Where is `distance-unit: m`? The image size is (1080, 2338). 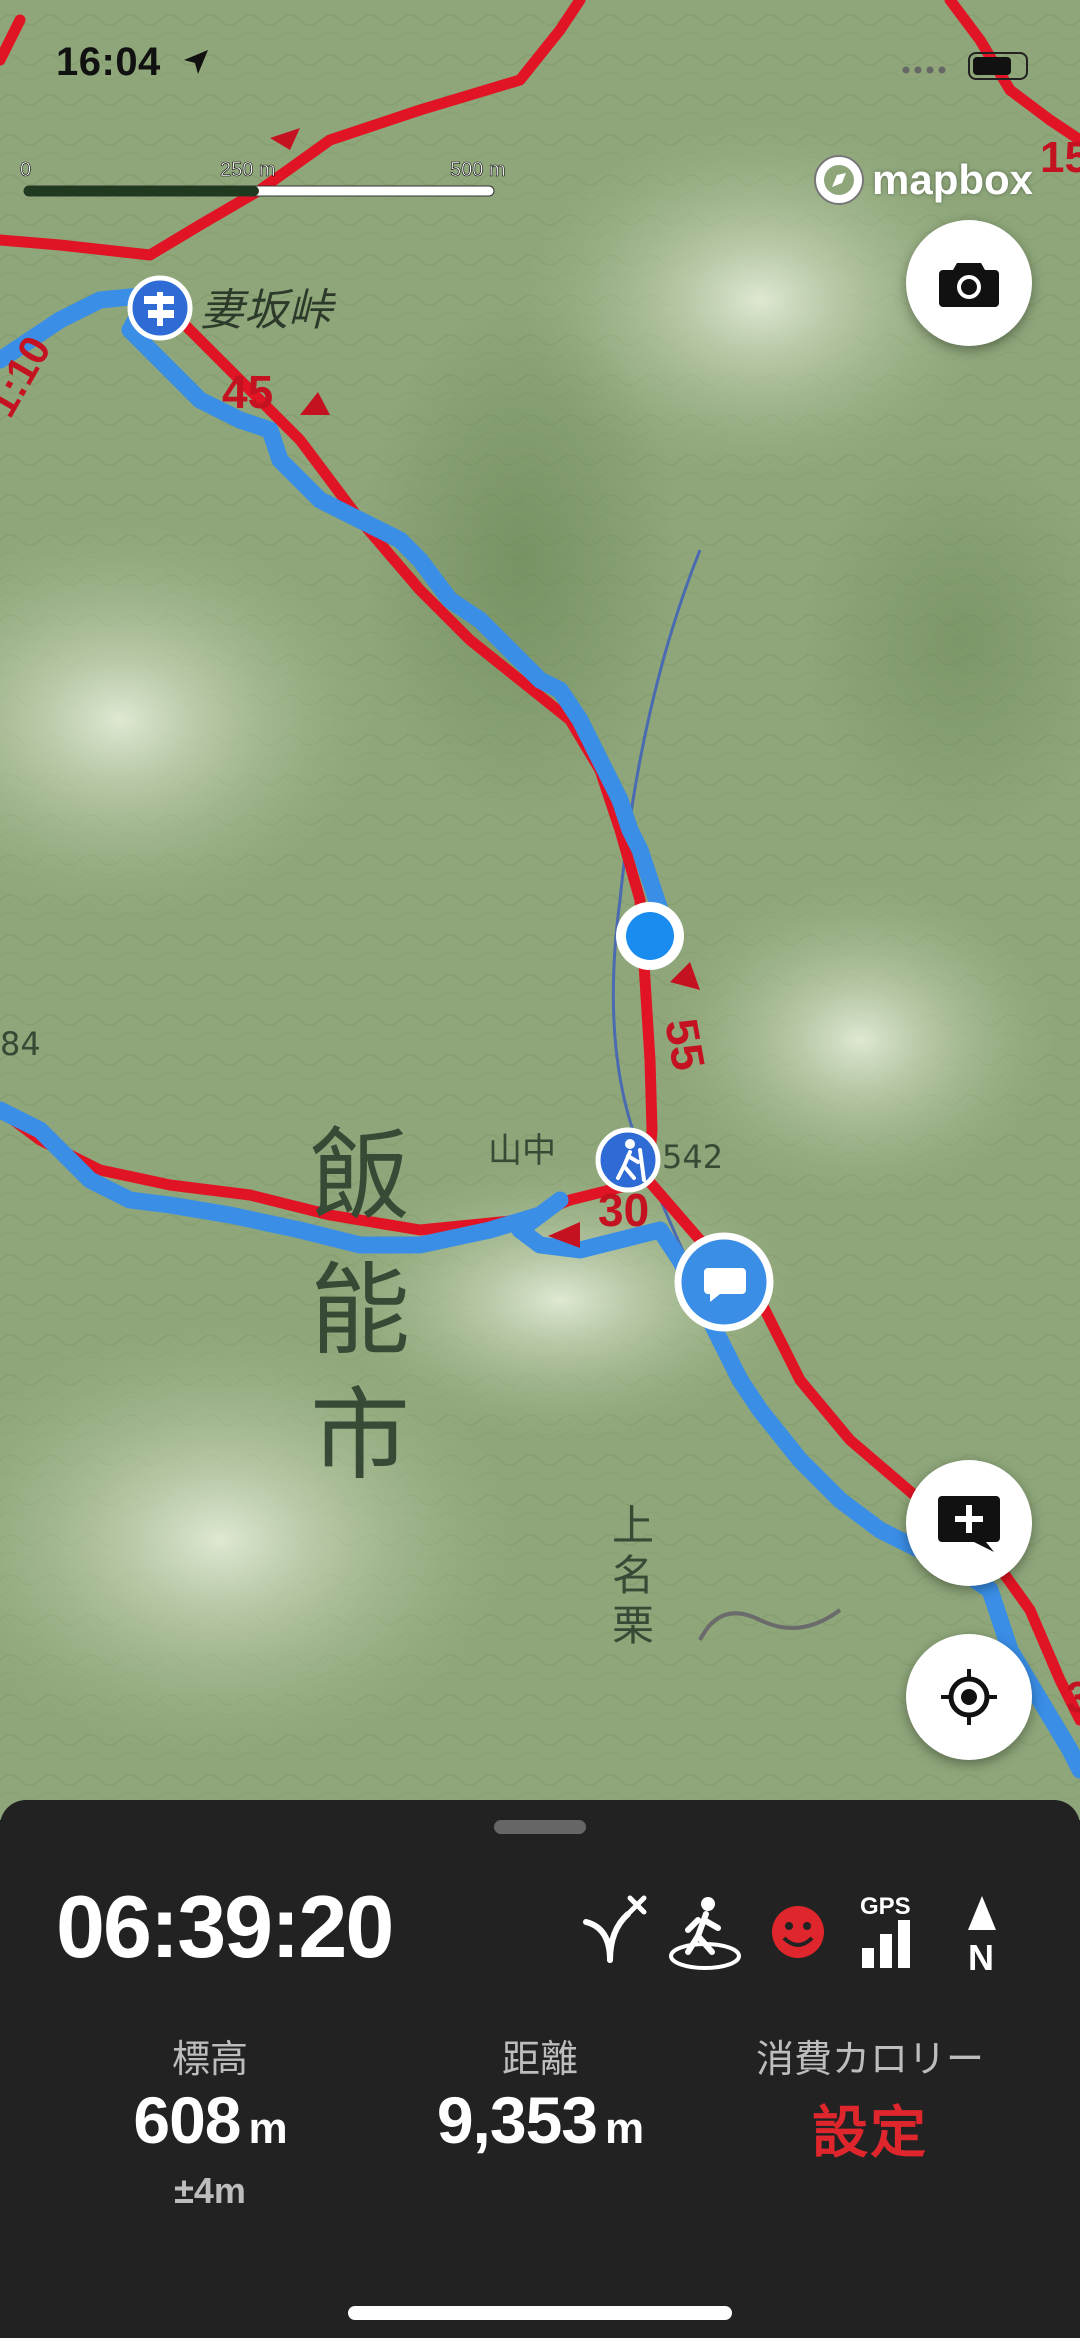
distance-unit: m is located at coordinates (624, 2128).